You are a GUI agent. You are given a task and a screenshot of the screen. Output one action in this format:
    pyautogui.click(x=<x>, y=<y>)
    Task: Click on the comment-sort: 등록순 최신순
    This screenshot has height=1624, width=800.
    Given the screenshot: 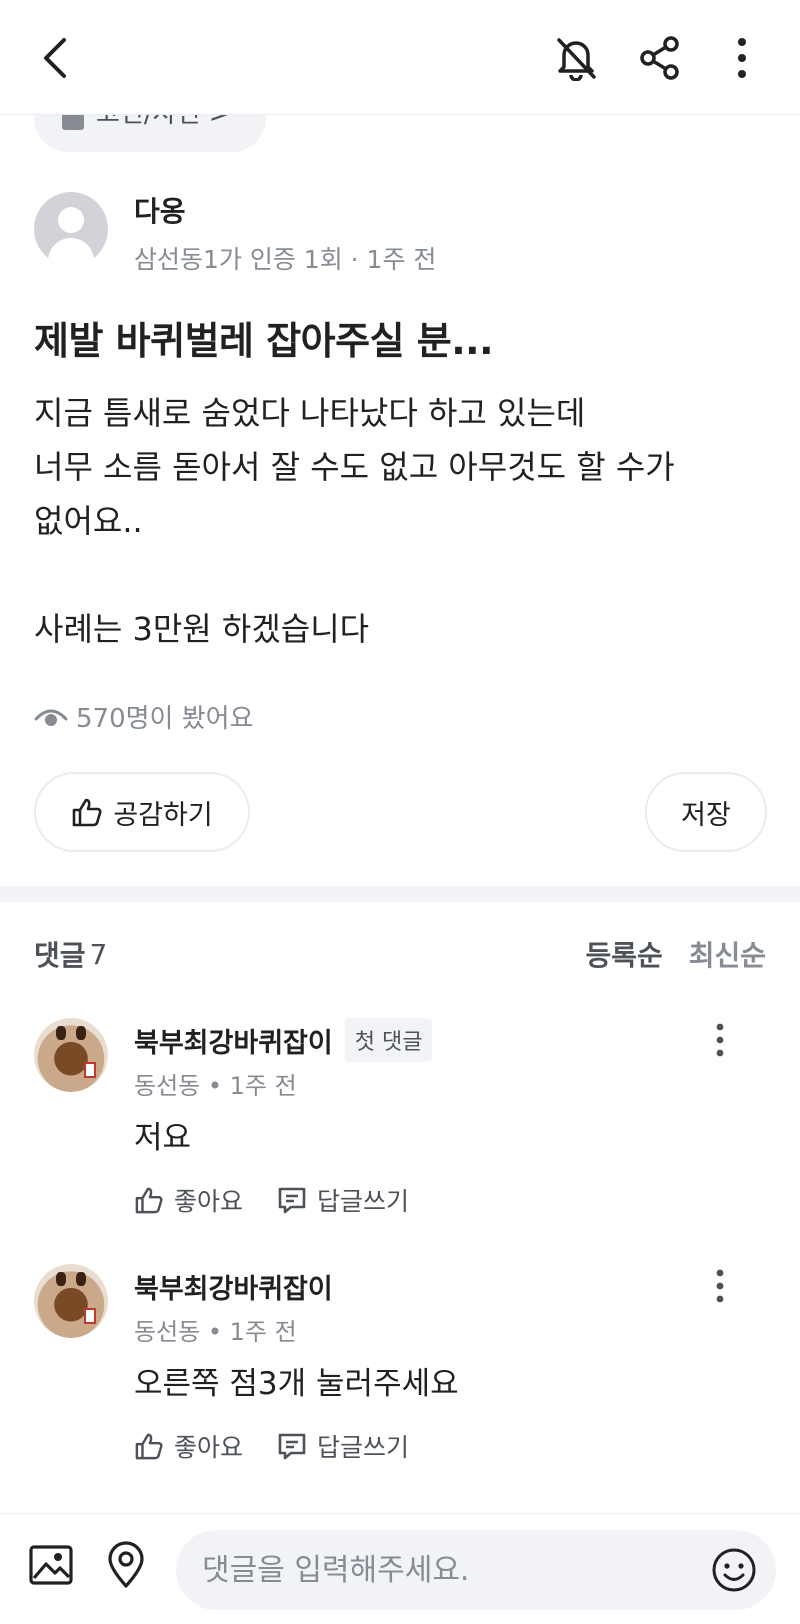 What is the action you would take?
    pyautogui.click(x=675, y=954)
    